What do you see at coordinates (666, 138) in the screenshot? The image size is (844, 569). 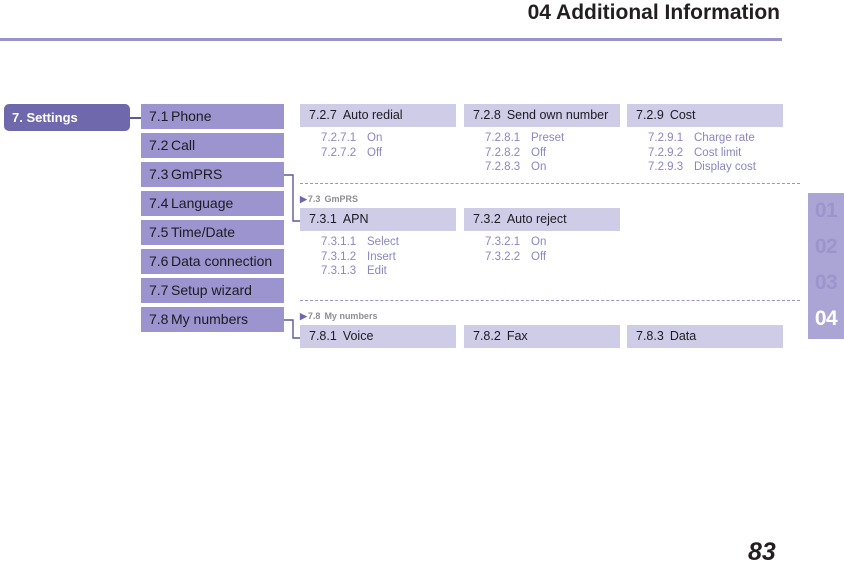 I see `child-item-number: 7.2.9.1` at bounding box center [666, 138].